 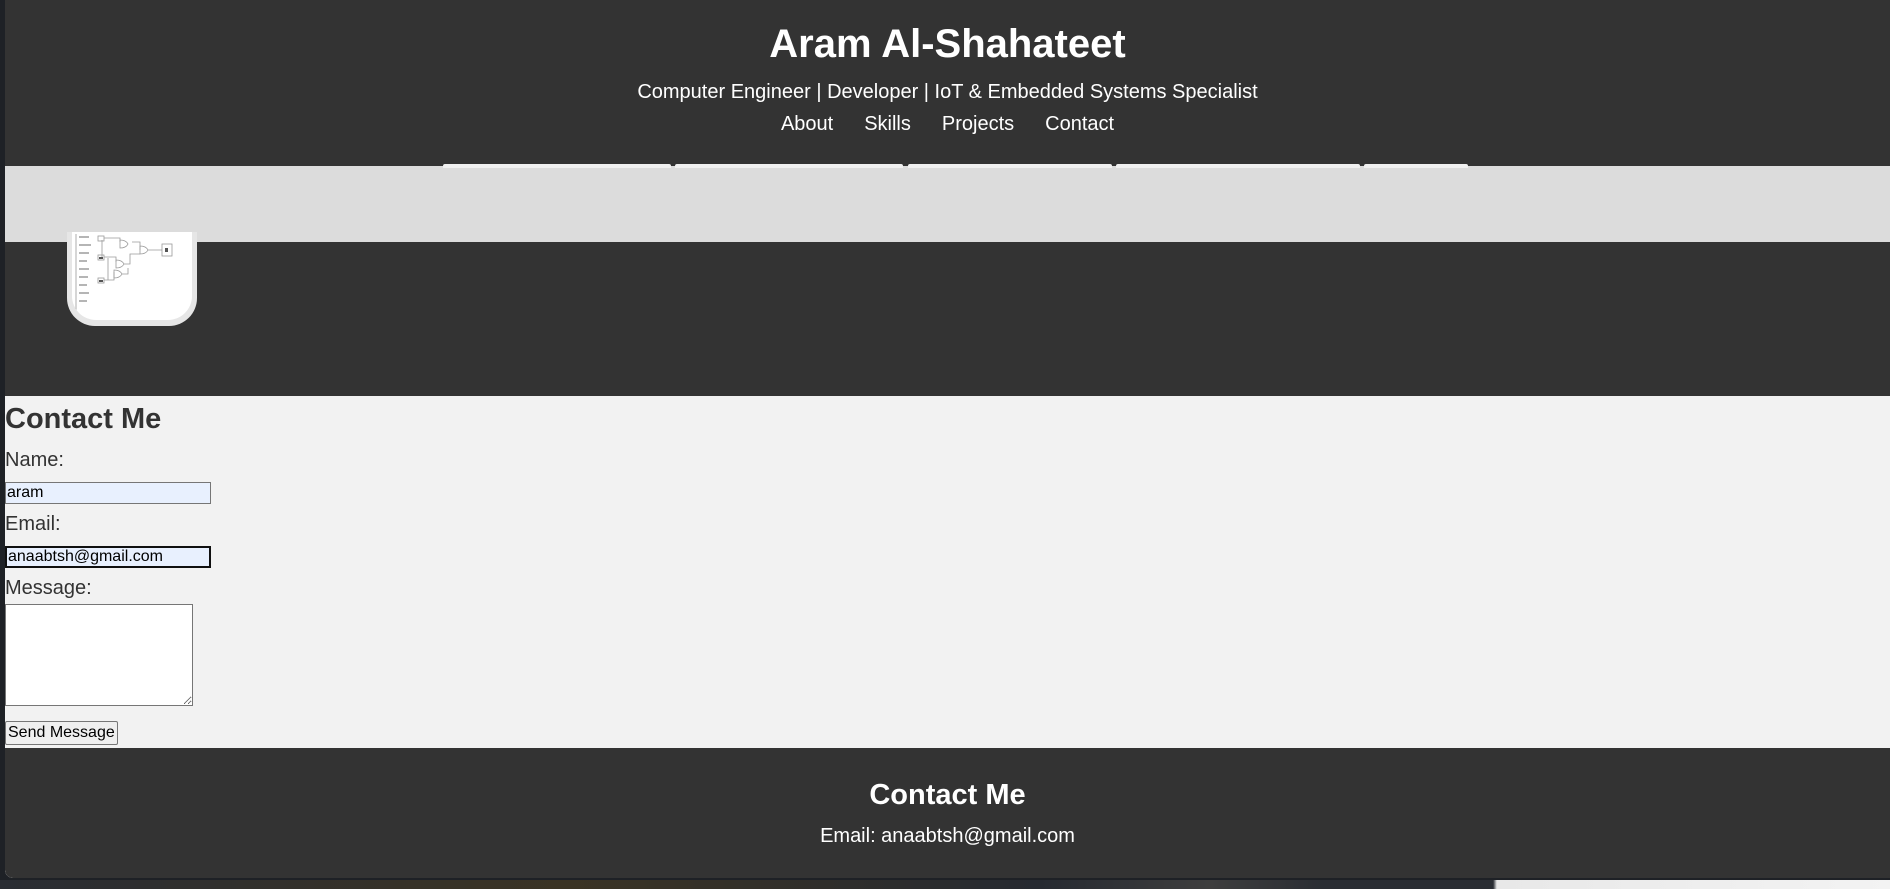 I want to click on project-card-image, so click(x=132, y=279).